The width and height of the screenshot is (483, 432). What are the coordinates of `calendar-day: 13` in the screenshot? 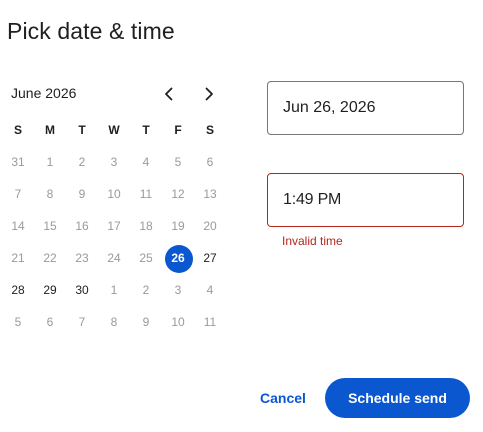 It's located at (210, 194).